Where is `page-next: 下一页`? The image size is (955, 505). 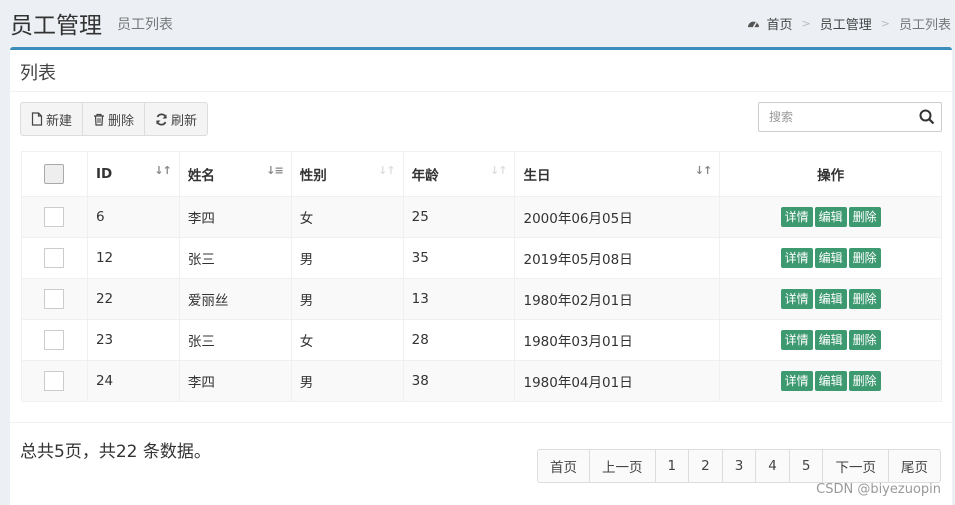 page-next: 下一页 is located at coordinates (856, 466).